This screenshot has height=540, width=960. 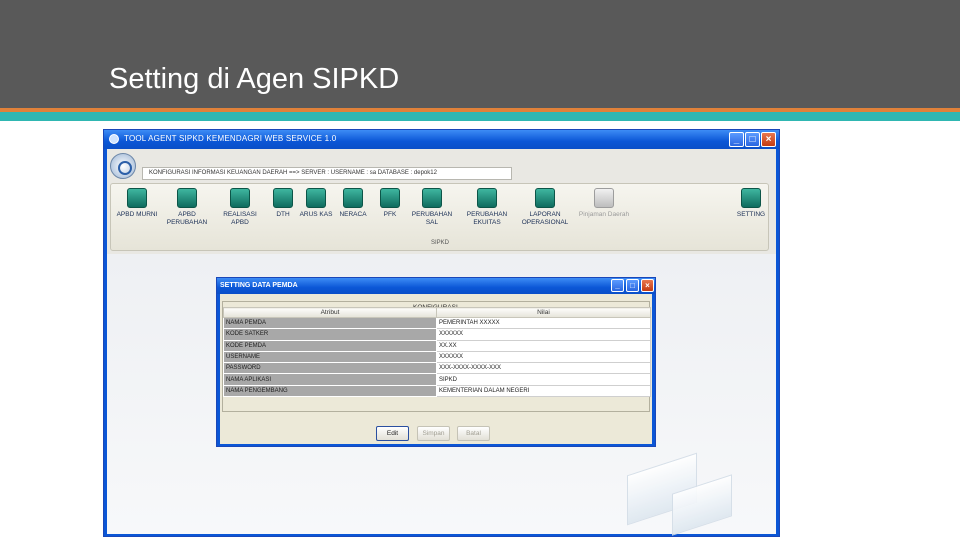 I want to click on app-icon, so click(x=114, y=139).